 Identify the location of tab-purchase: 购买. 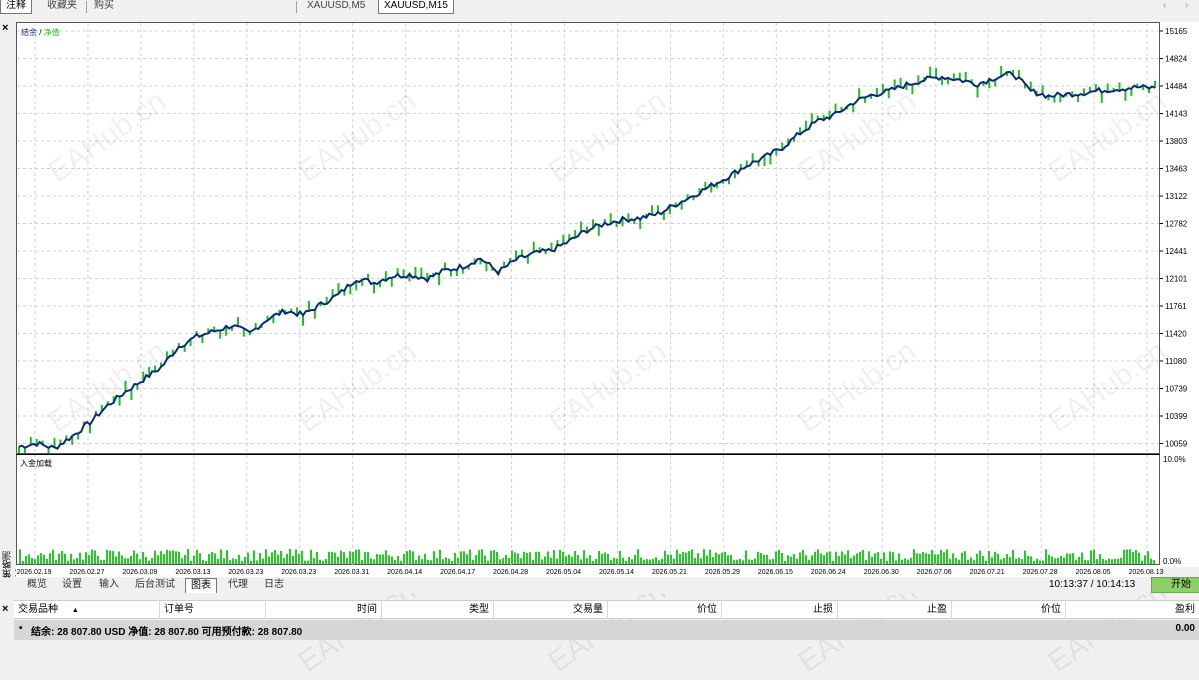
(104, 7).